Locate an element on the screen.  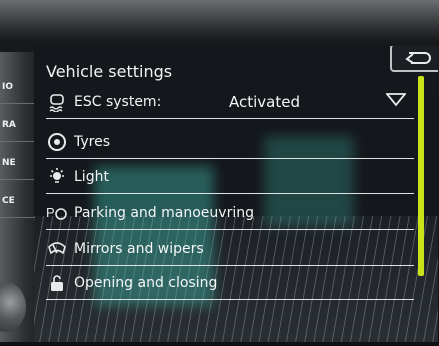
menu-item-esc: ESC system: Activated is located at coordinates (230, 102).